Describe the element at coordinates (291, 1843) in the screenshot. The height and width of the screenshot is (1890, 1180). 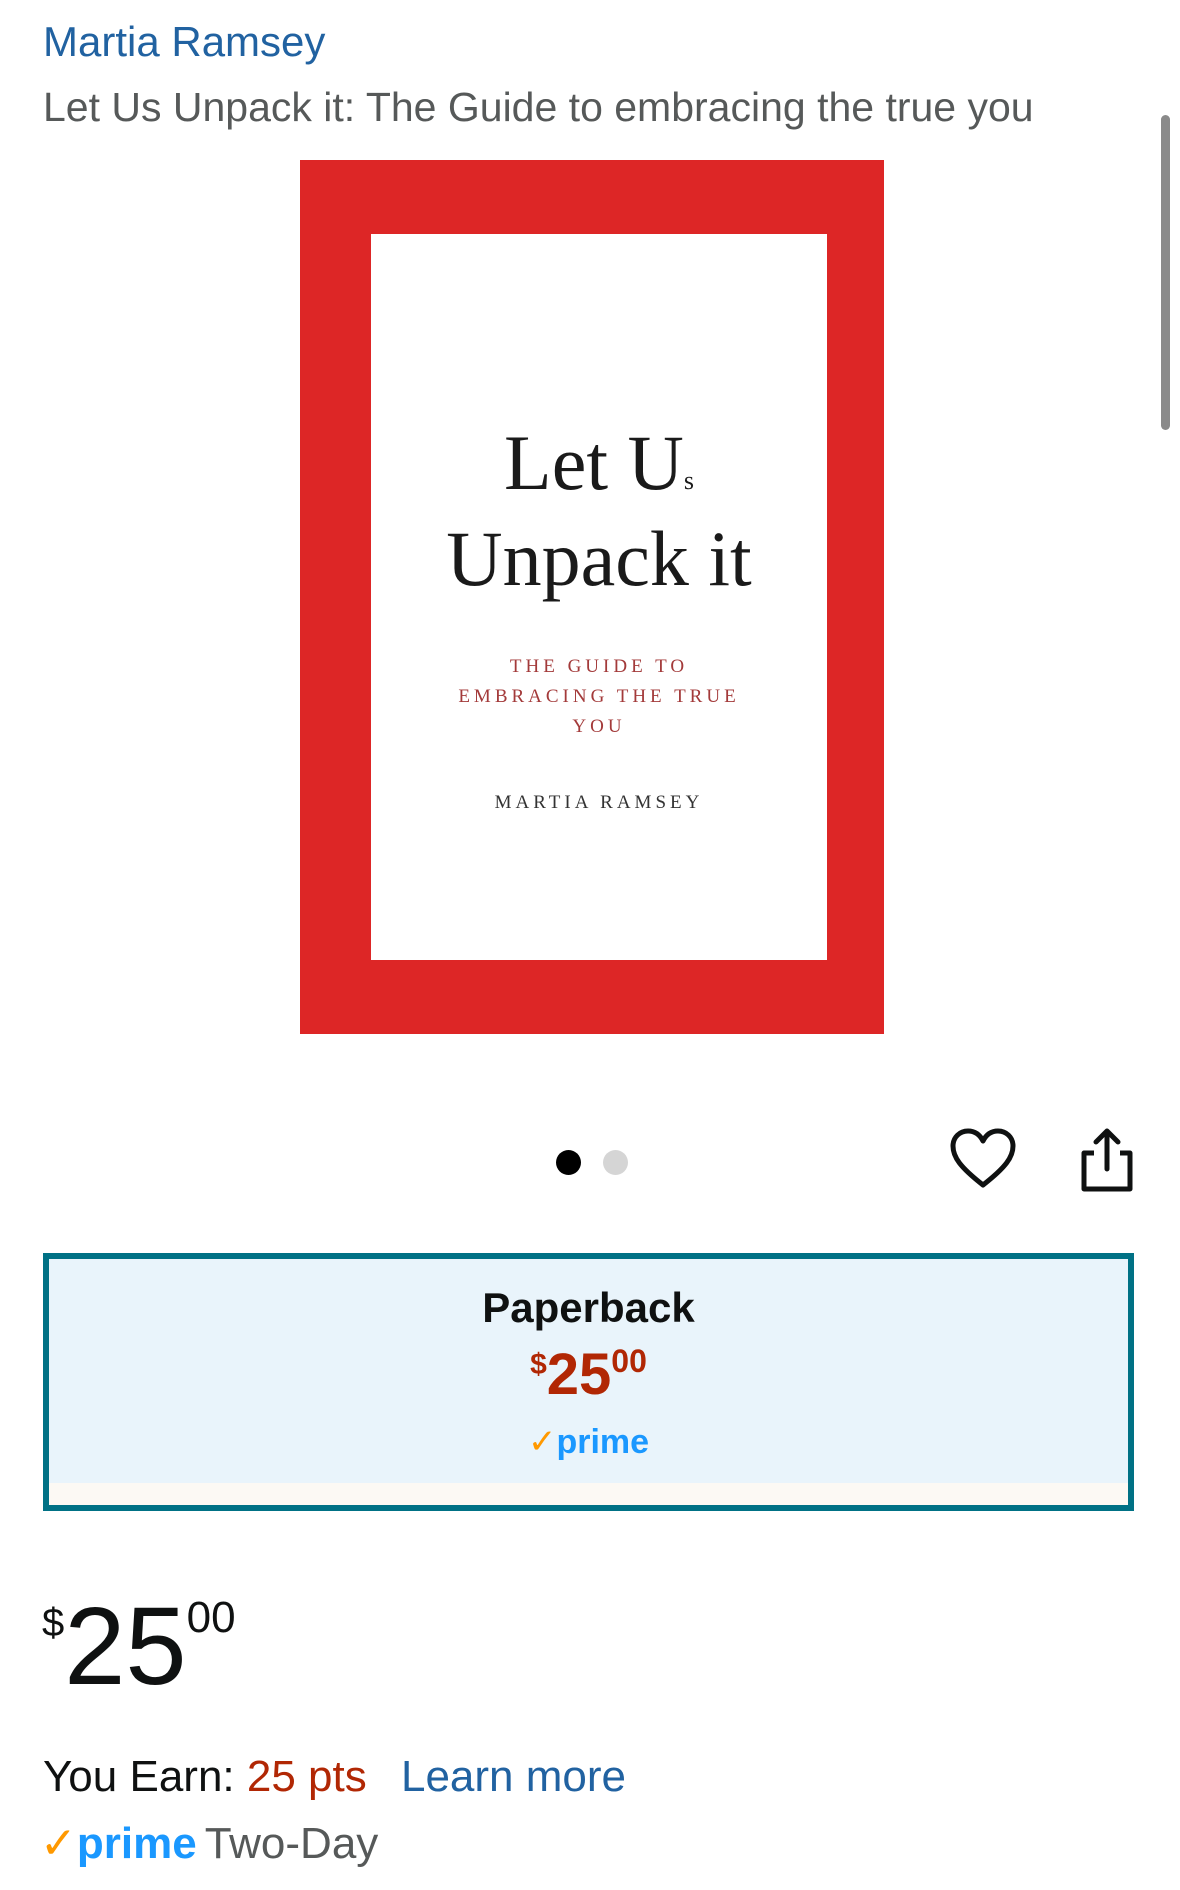
I see `delivery-speed: Two-Day` at that location.